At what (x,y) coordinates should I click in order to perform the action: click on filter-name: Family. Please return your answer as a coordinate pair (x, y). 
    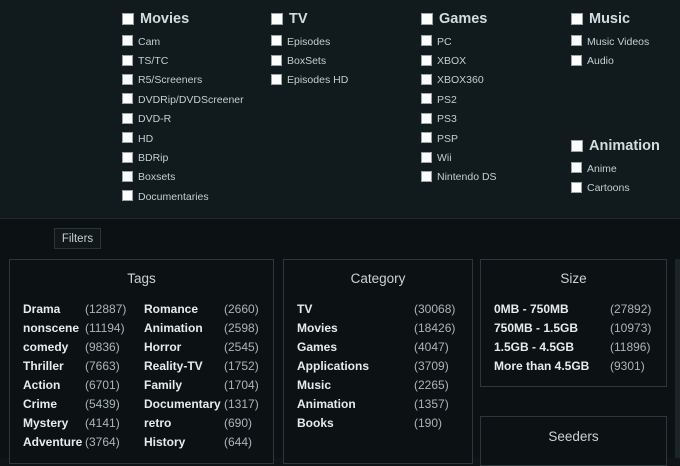
    Looking at the image, I should click on (163, 385).